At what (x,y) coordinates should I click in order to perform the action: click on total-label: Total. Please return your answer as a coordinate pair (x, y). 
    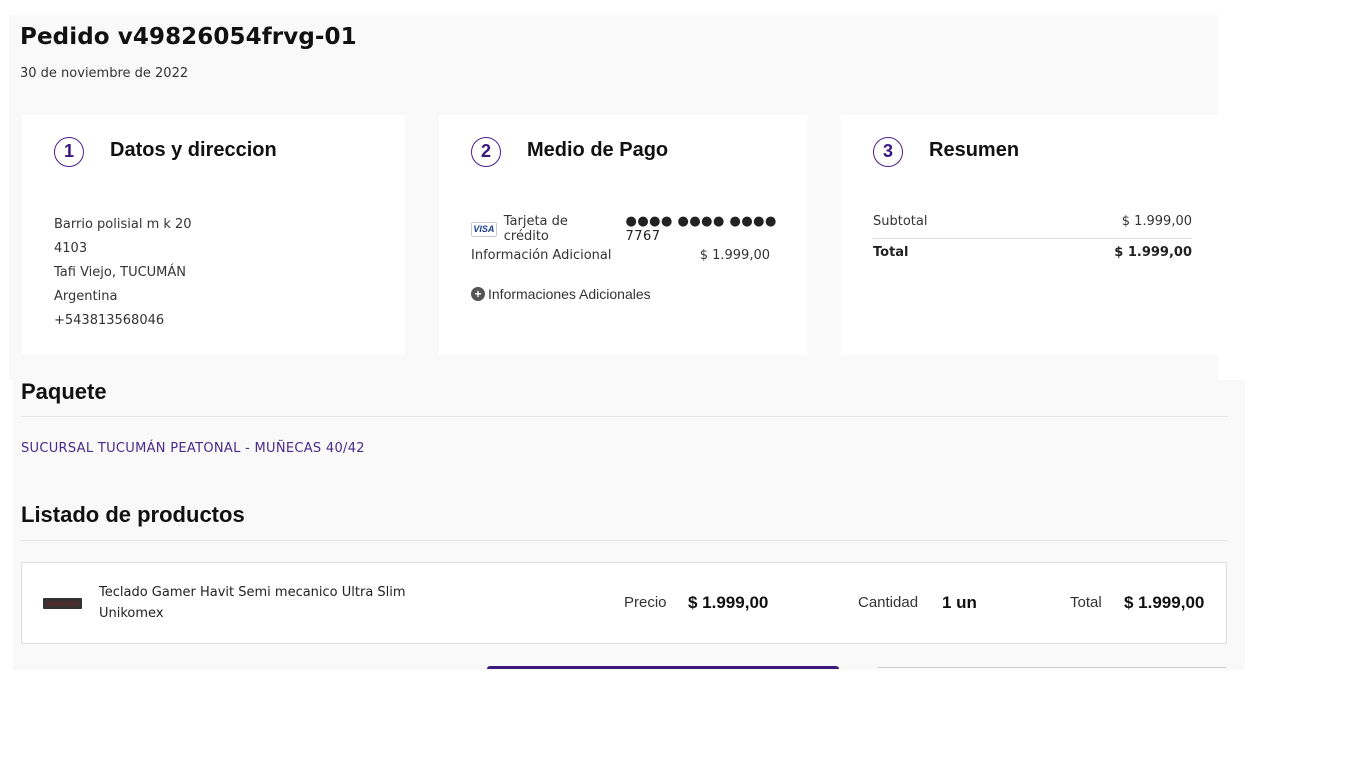
    Looking at the image, I should click on (891, 252).